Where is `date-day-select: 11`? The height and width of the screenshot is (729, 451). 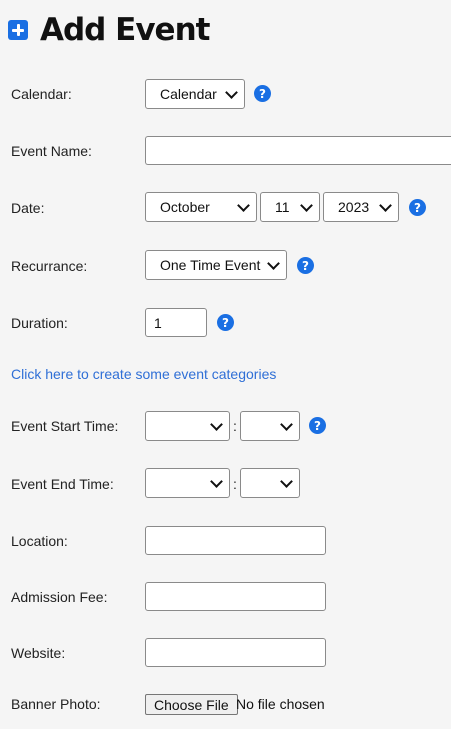
date-day-select: 11 is located at coordinates (290, 207).